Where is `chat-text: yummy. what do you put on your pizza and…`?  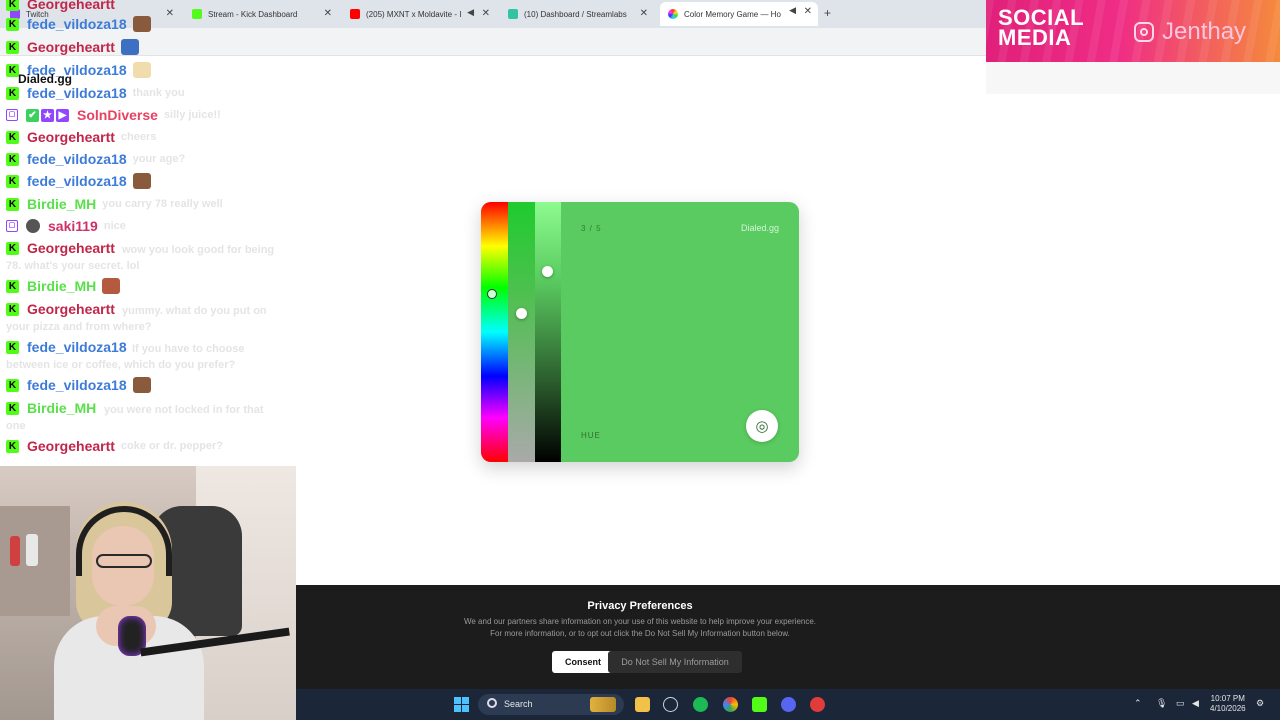
chat-text: yummy. what do you put on your pizza and… is located at coordinates (136, 319).